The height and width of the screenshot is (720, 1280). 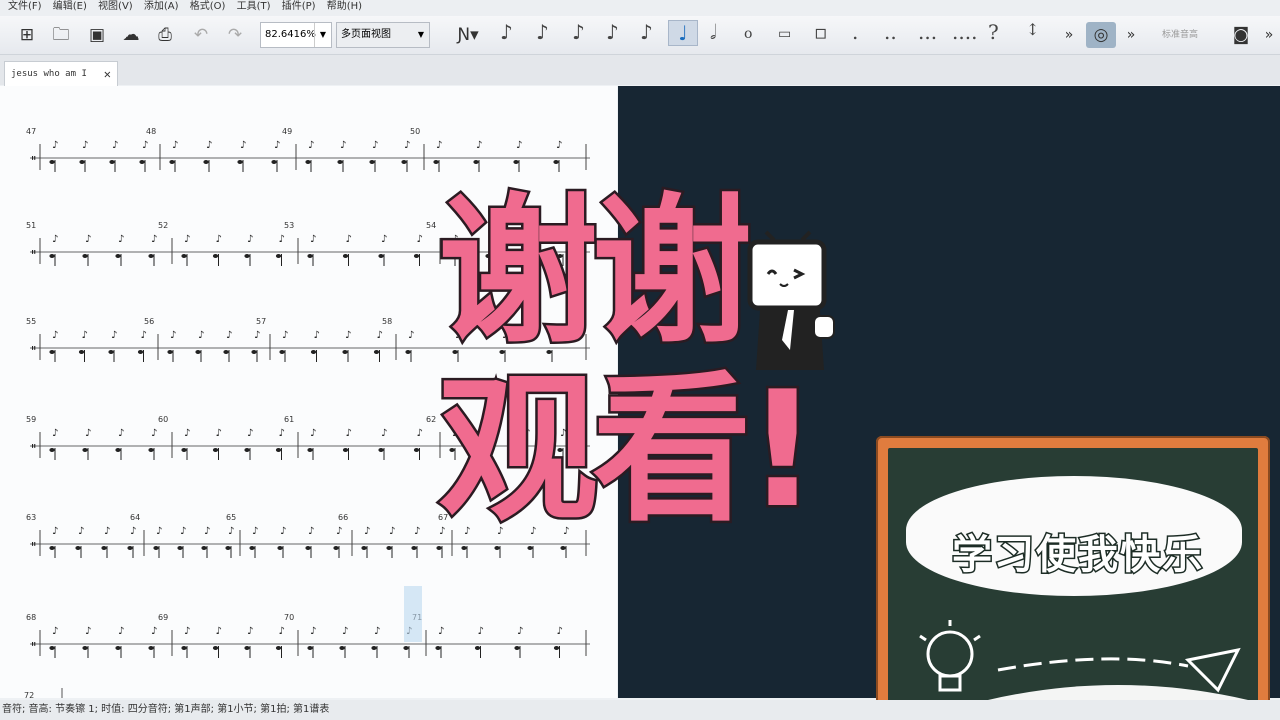 What do you see at coordinates (70, 7) in the screenshot?
I see `menu-edit: 编辑(E)` at bounding box center [70, 7].